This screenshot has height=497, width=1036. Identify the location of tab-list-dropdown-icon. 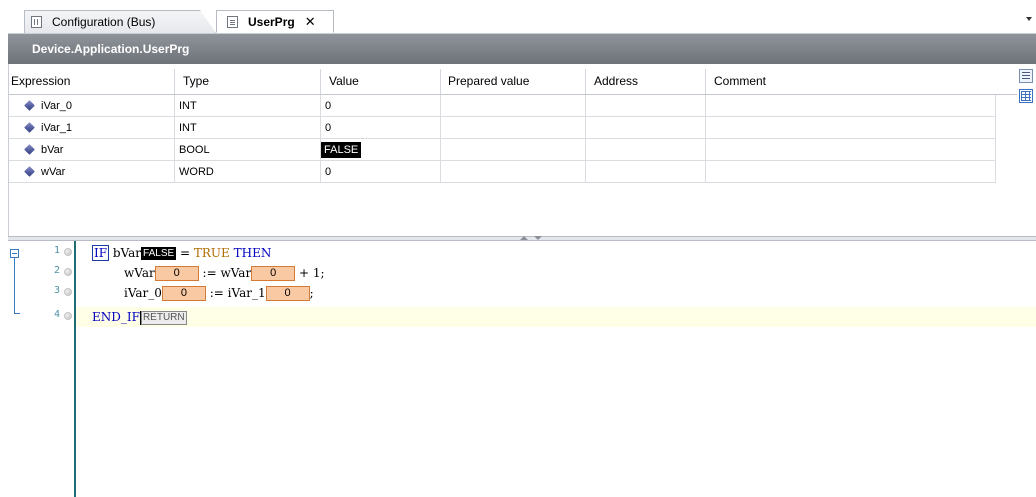
(1029, 19).